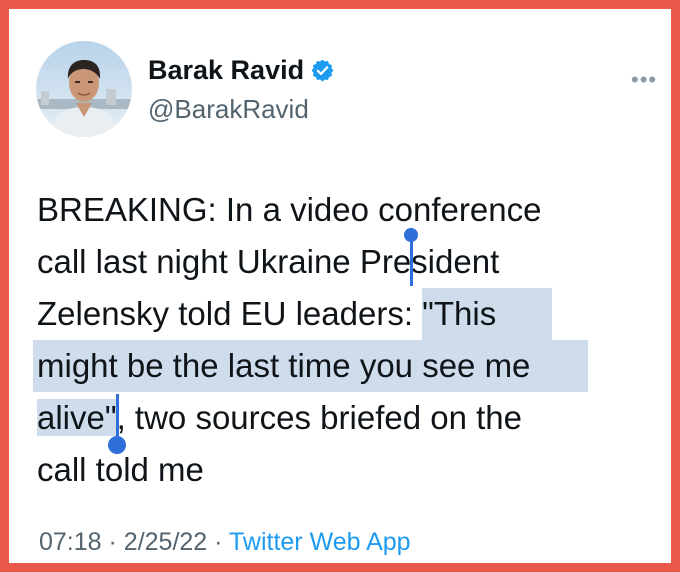 This screenshot has height=572, width=680. What do you see at coordinates (165, 542) in the screenshot?
I see `tweet-date: 2/25/22` at bounding box center [165, 542].